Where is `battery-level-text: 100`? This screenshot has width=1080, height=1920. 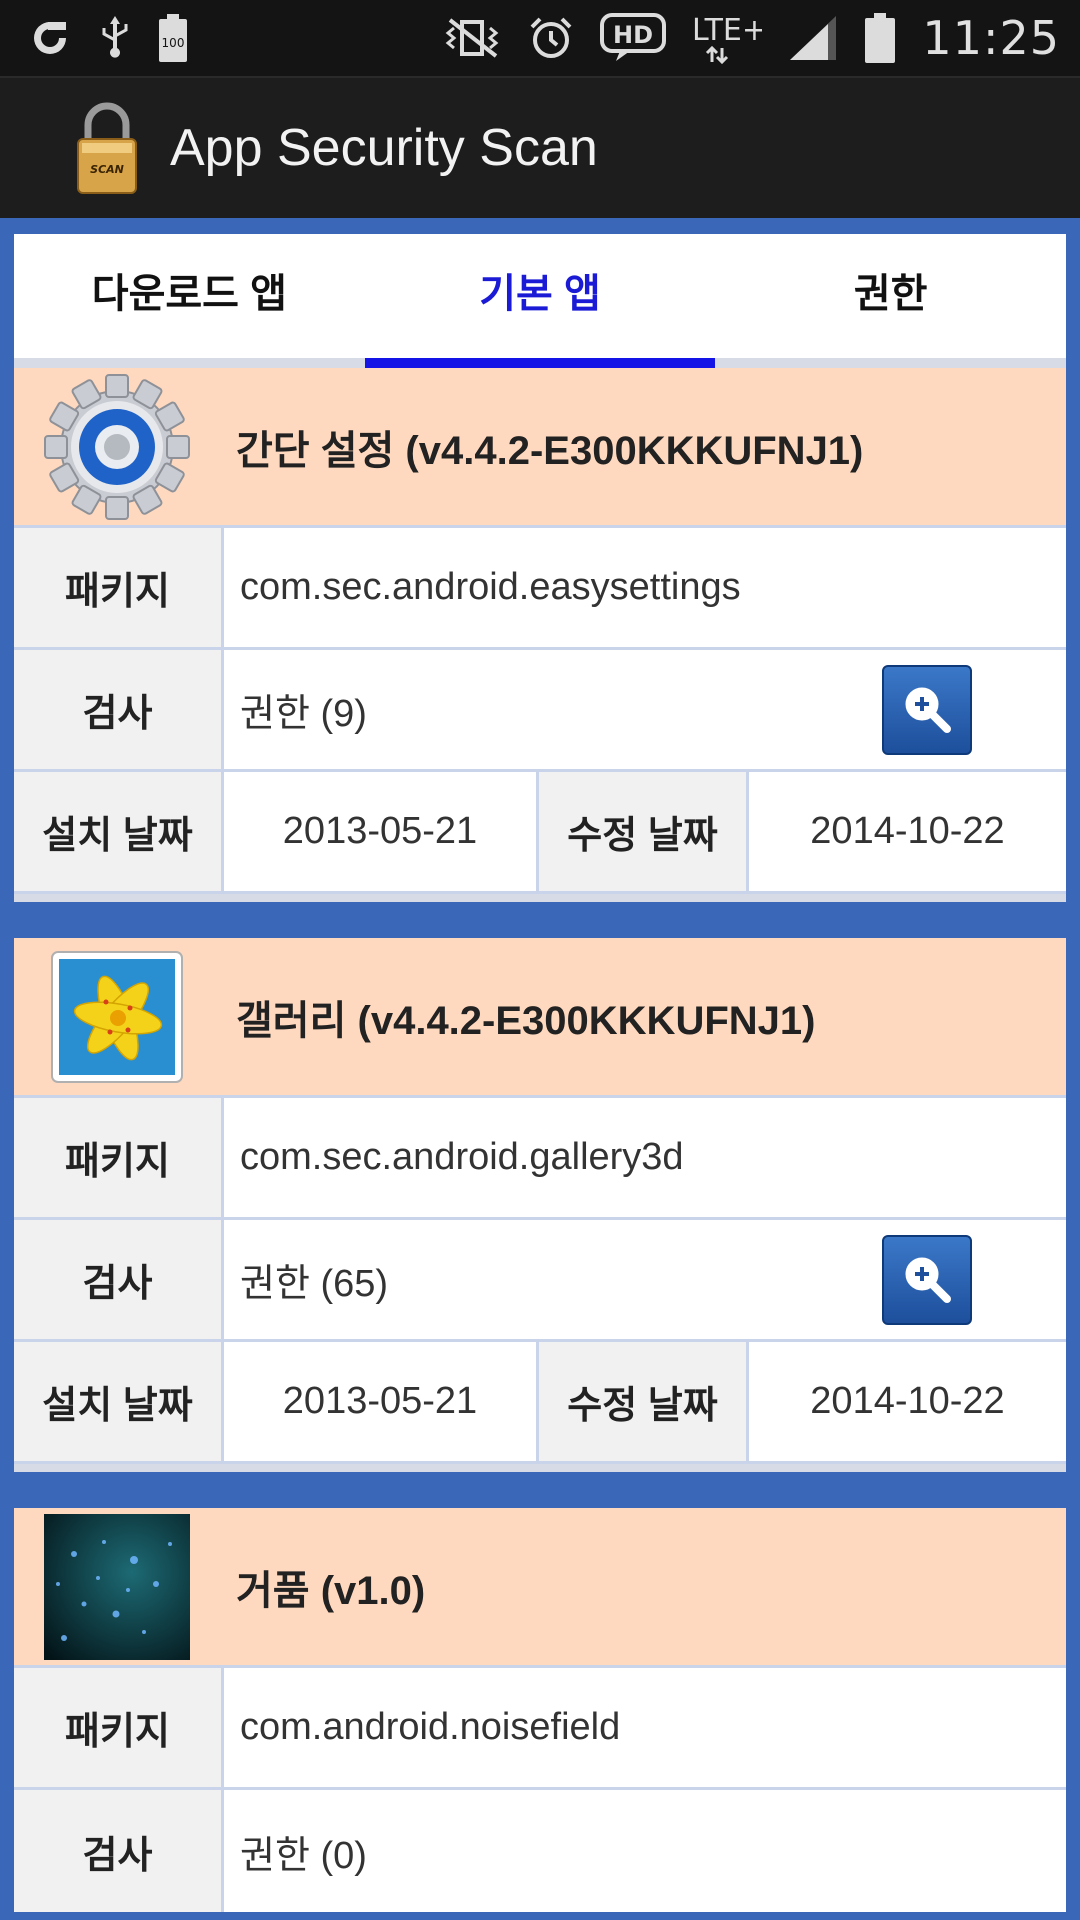 battery-level-text: 100 is located at coordinates (173, 43).